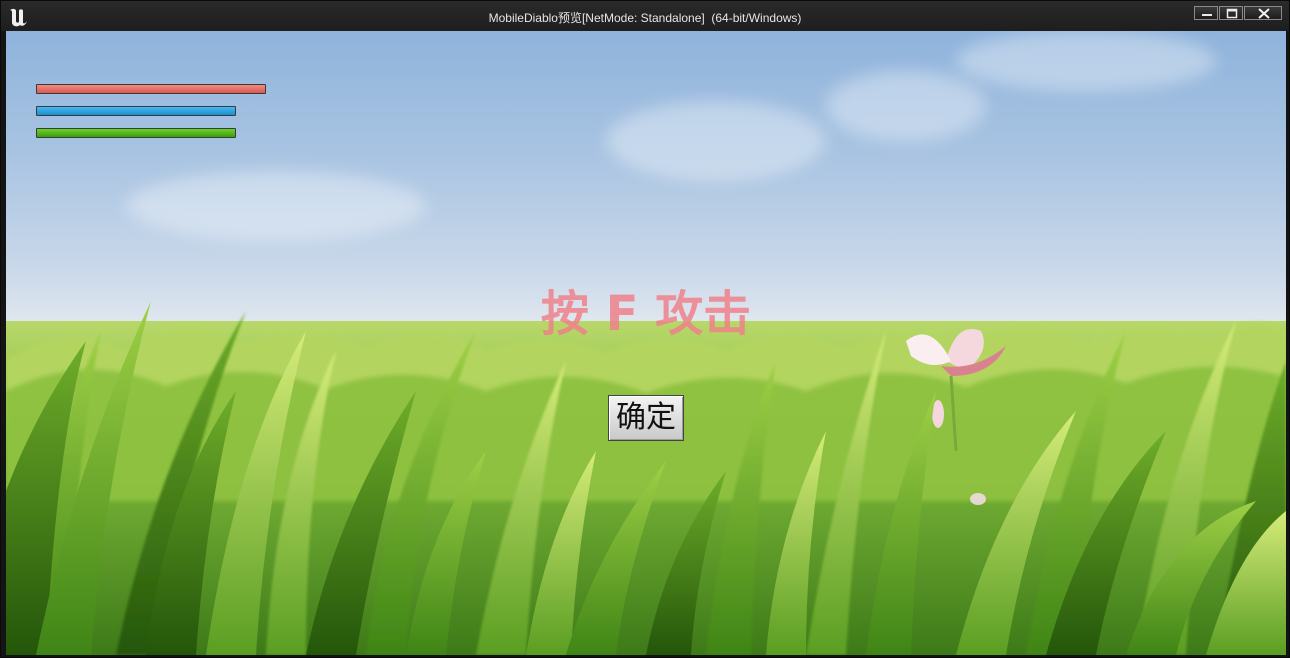 The image size is (1290, 658). I want to click on health-bar-fill, so click(151, 89).